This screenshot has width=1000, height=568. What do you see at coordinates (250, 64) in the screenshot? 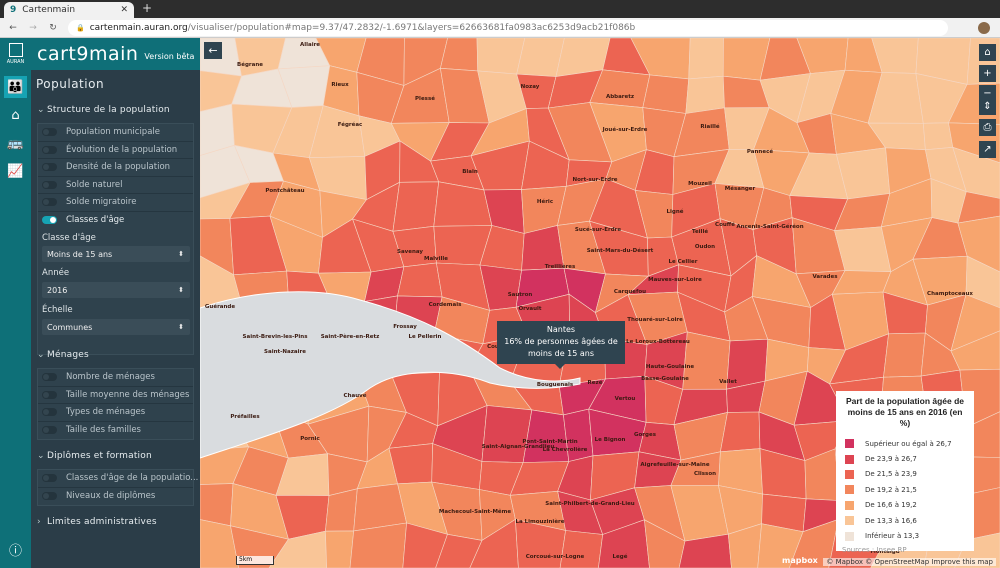
I see `commune-label: Bégrane` at bounding box center [250, 64].